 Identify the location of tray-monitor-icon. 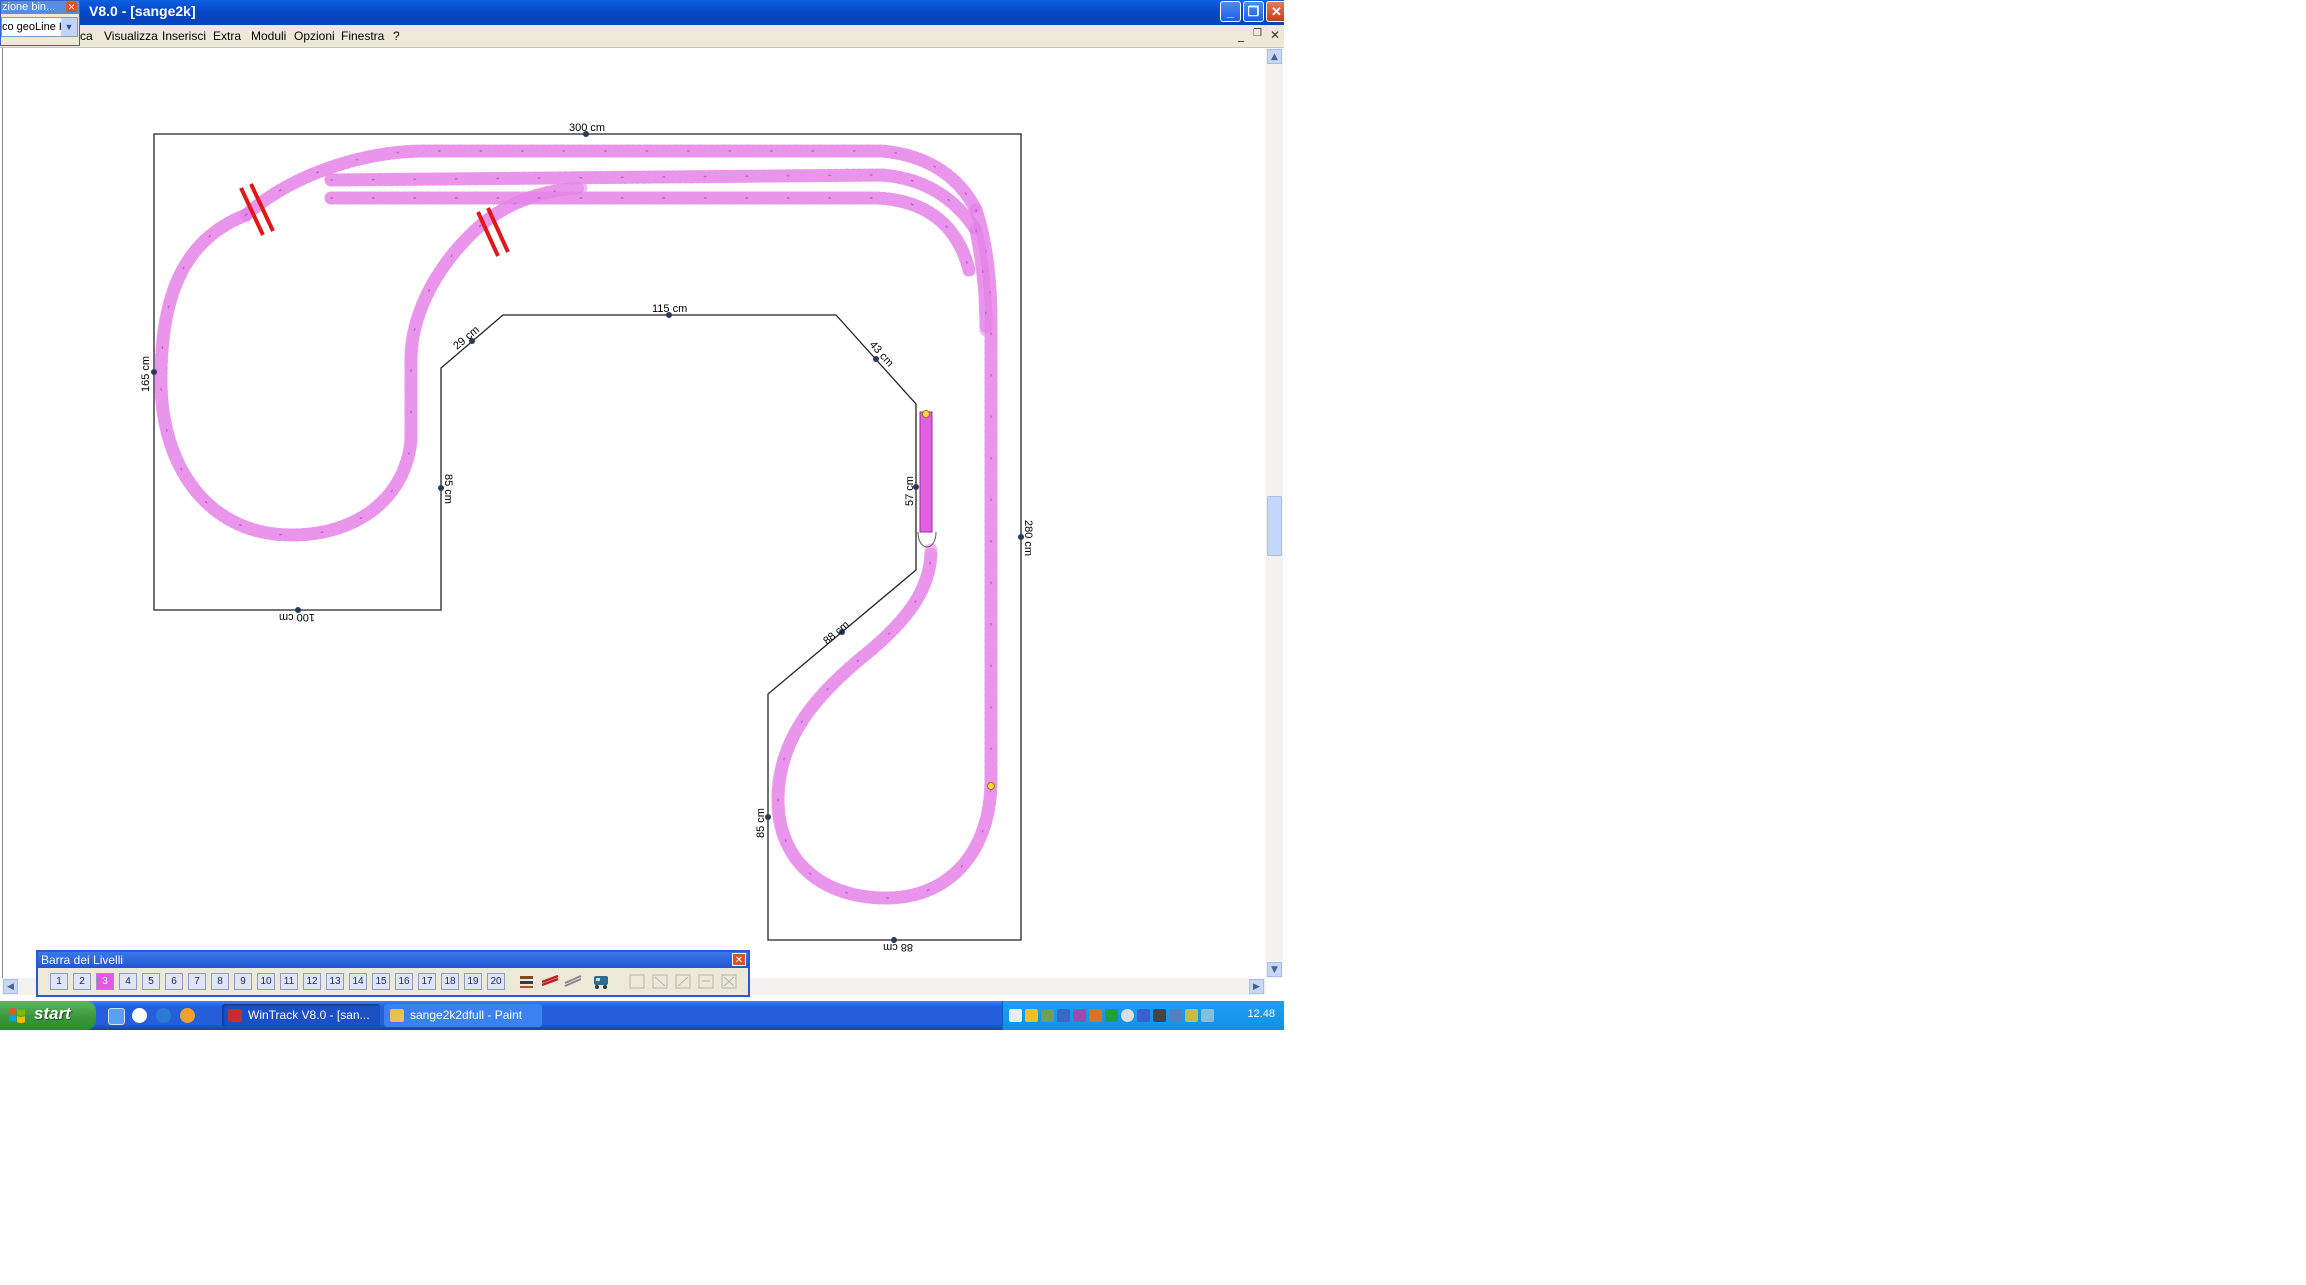
(1063, 1015).